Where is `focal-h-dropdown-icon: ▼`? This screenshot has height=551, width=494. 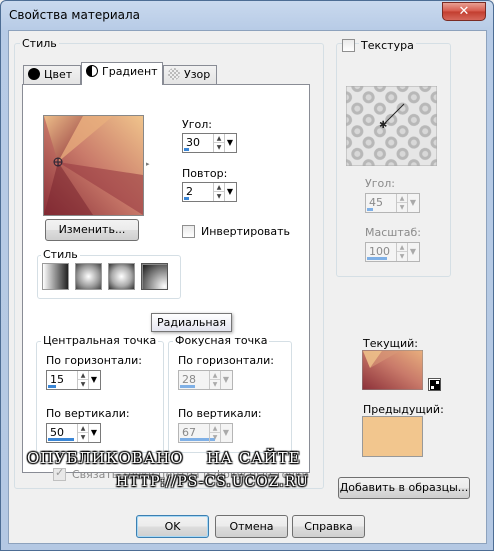 focal-h-dropdown-icon: ▼ is located at coordinates (225, 380).